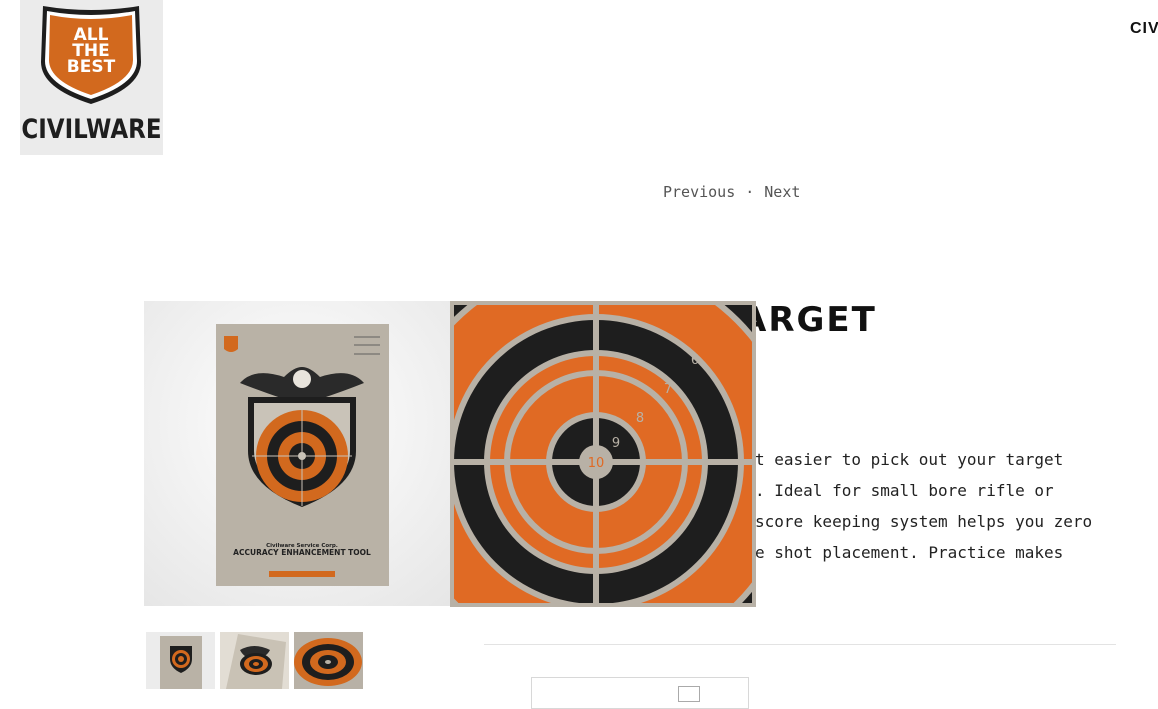 This screenshot has width=1158, height=709. Describe the element at coordinates (616, 443) in the screenshot. I see `ring-label: 9` at that location.